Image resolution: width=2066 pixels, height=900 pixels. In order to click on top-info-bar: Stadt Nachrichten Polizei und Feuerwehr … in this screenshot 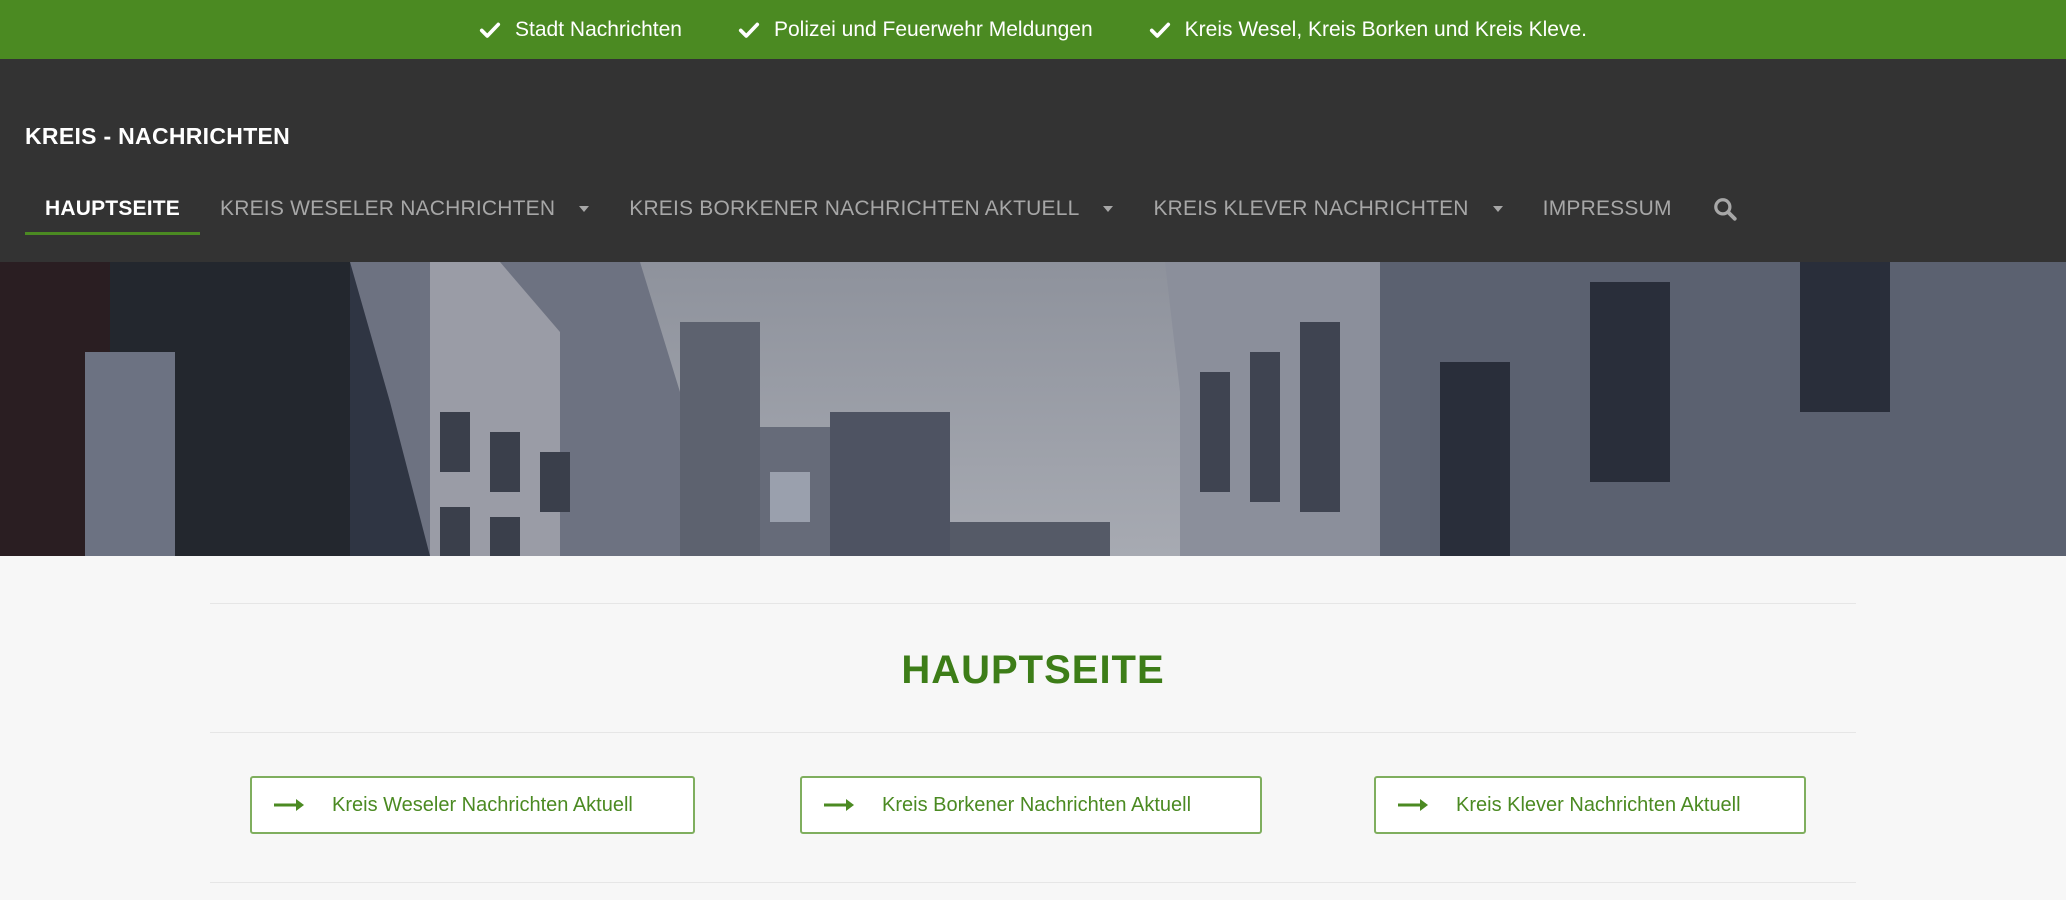, I will do `click(1033, 29)`.